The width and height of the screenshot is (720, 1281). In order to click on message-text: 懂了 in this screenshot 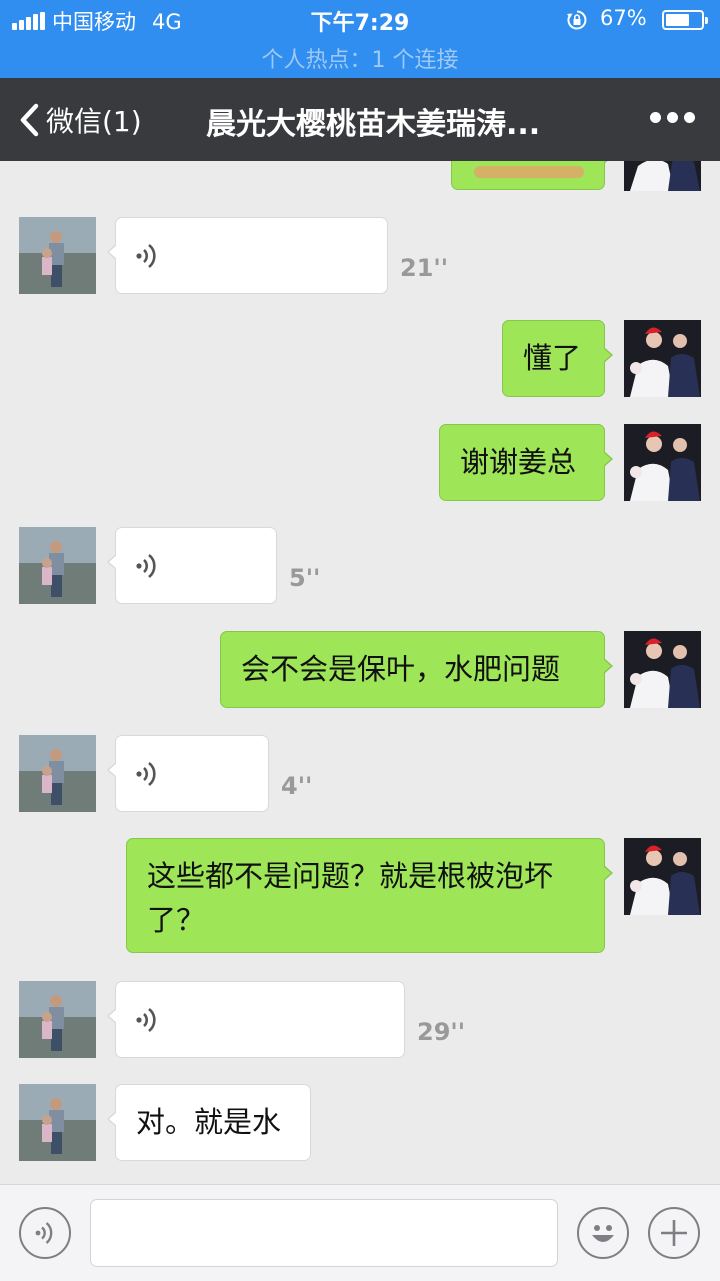, I will do `click(552, 358)`.